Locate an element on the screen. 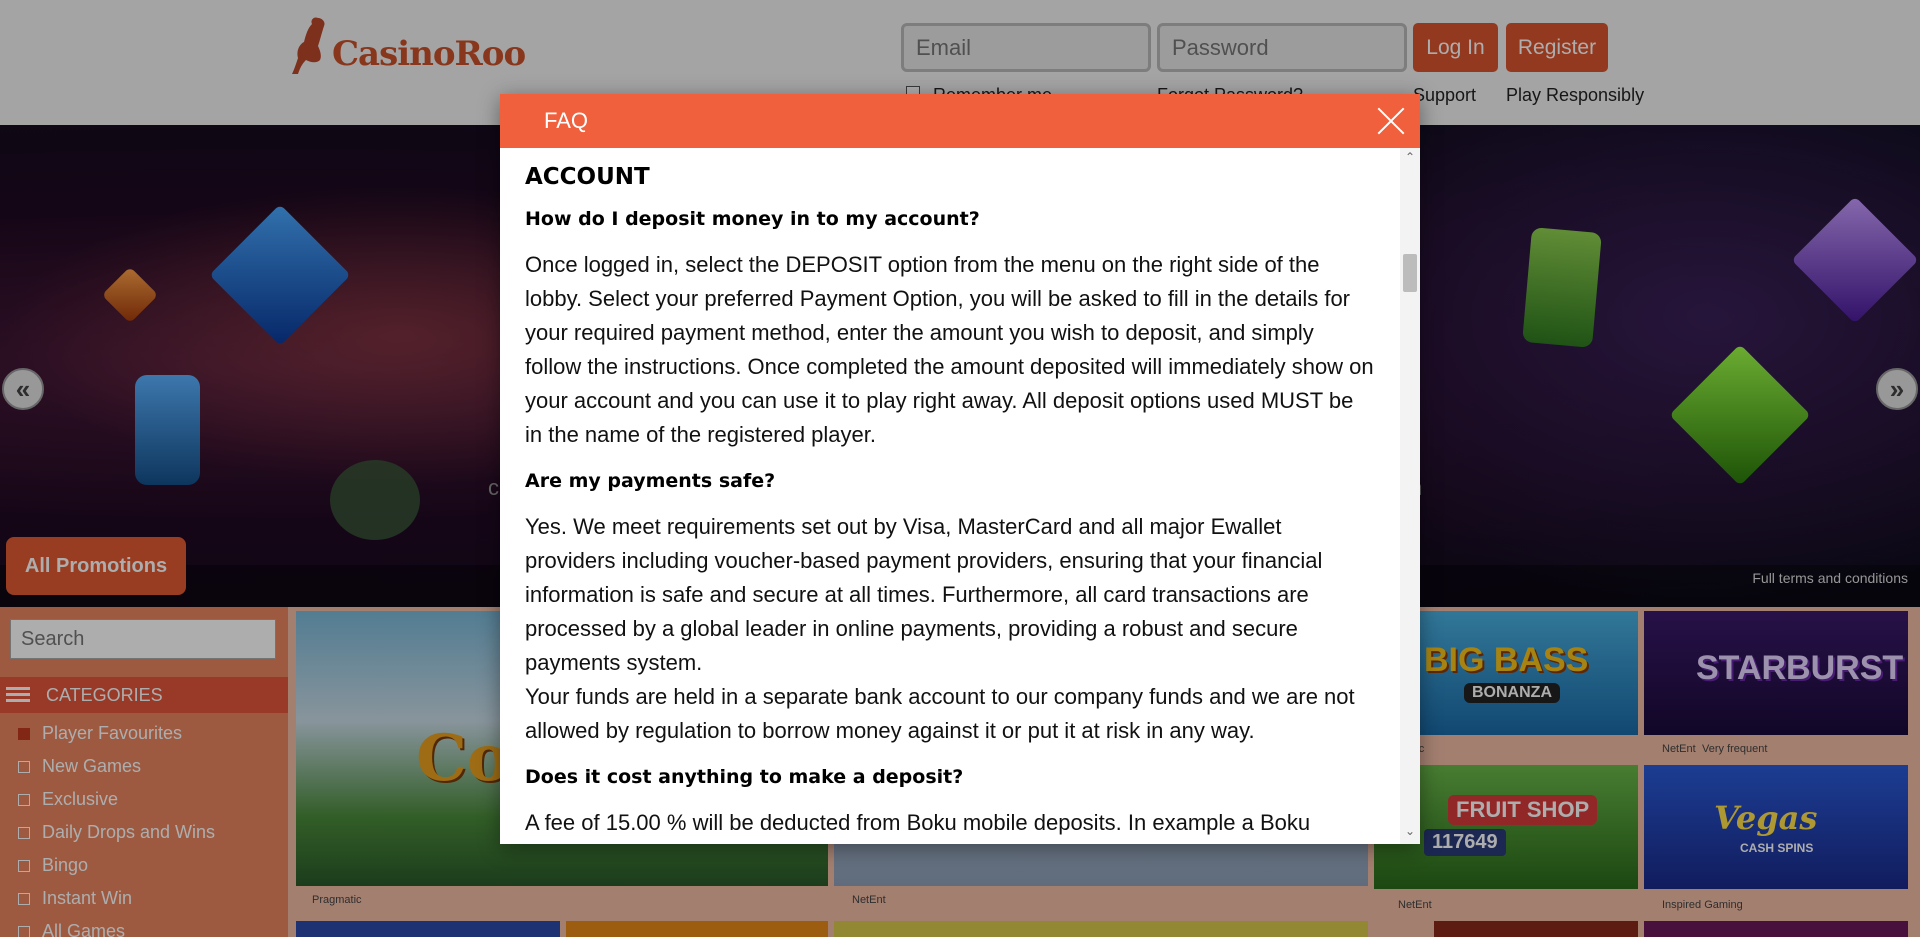  faq-question: Does it cost anything to make a deposit? is located at coordinates (744, 777).